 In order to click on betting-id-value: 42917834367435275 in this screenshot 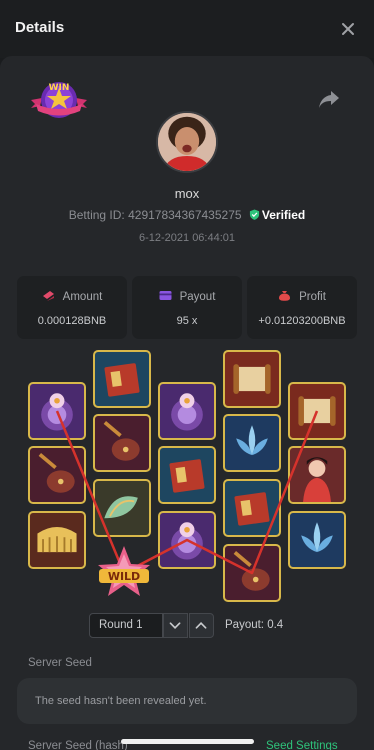, I will do `click(185, 215)`.